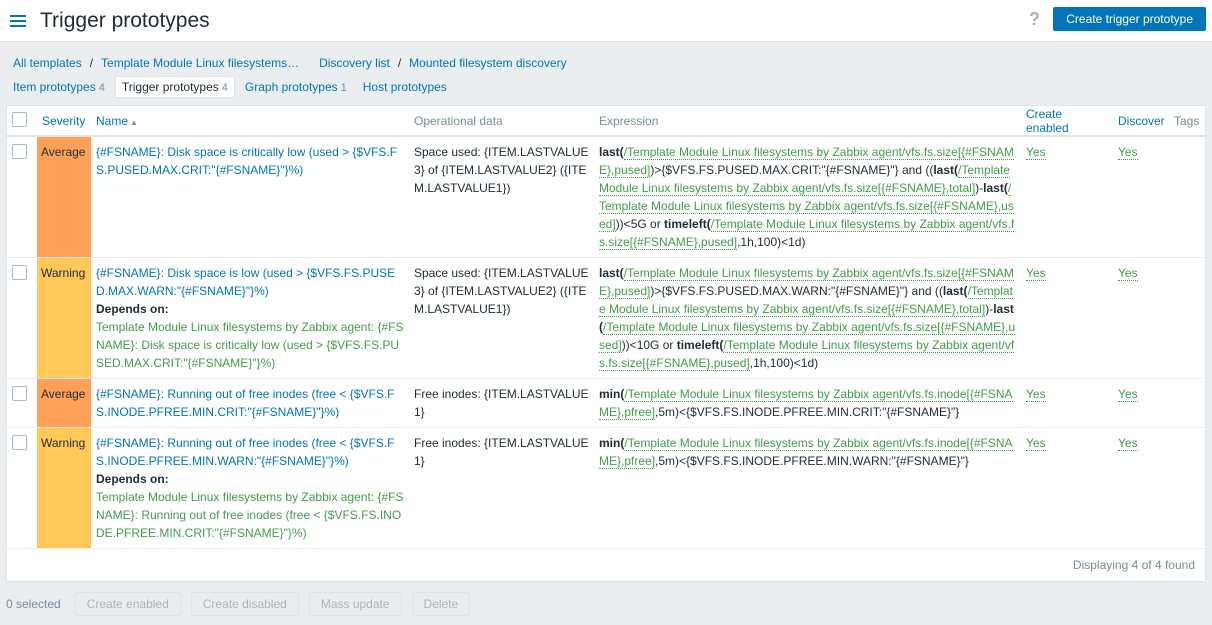 Image resolution: width=1212 pixels, height=625 pixels. Describe the element at coordinates (291, 87) in the screenshot. I see `tab-label: Graph prototypes` at that location.